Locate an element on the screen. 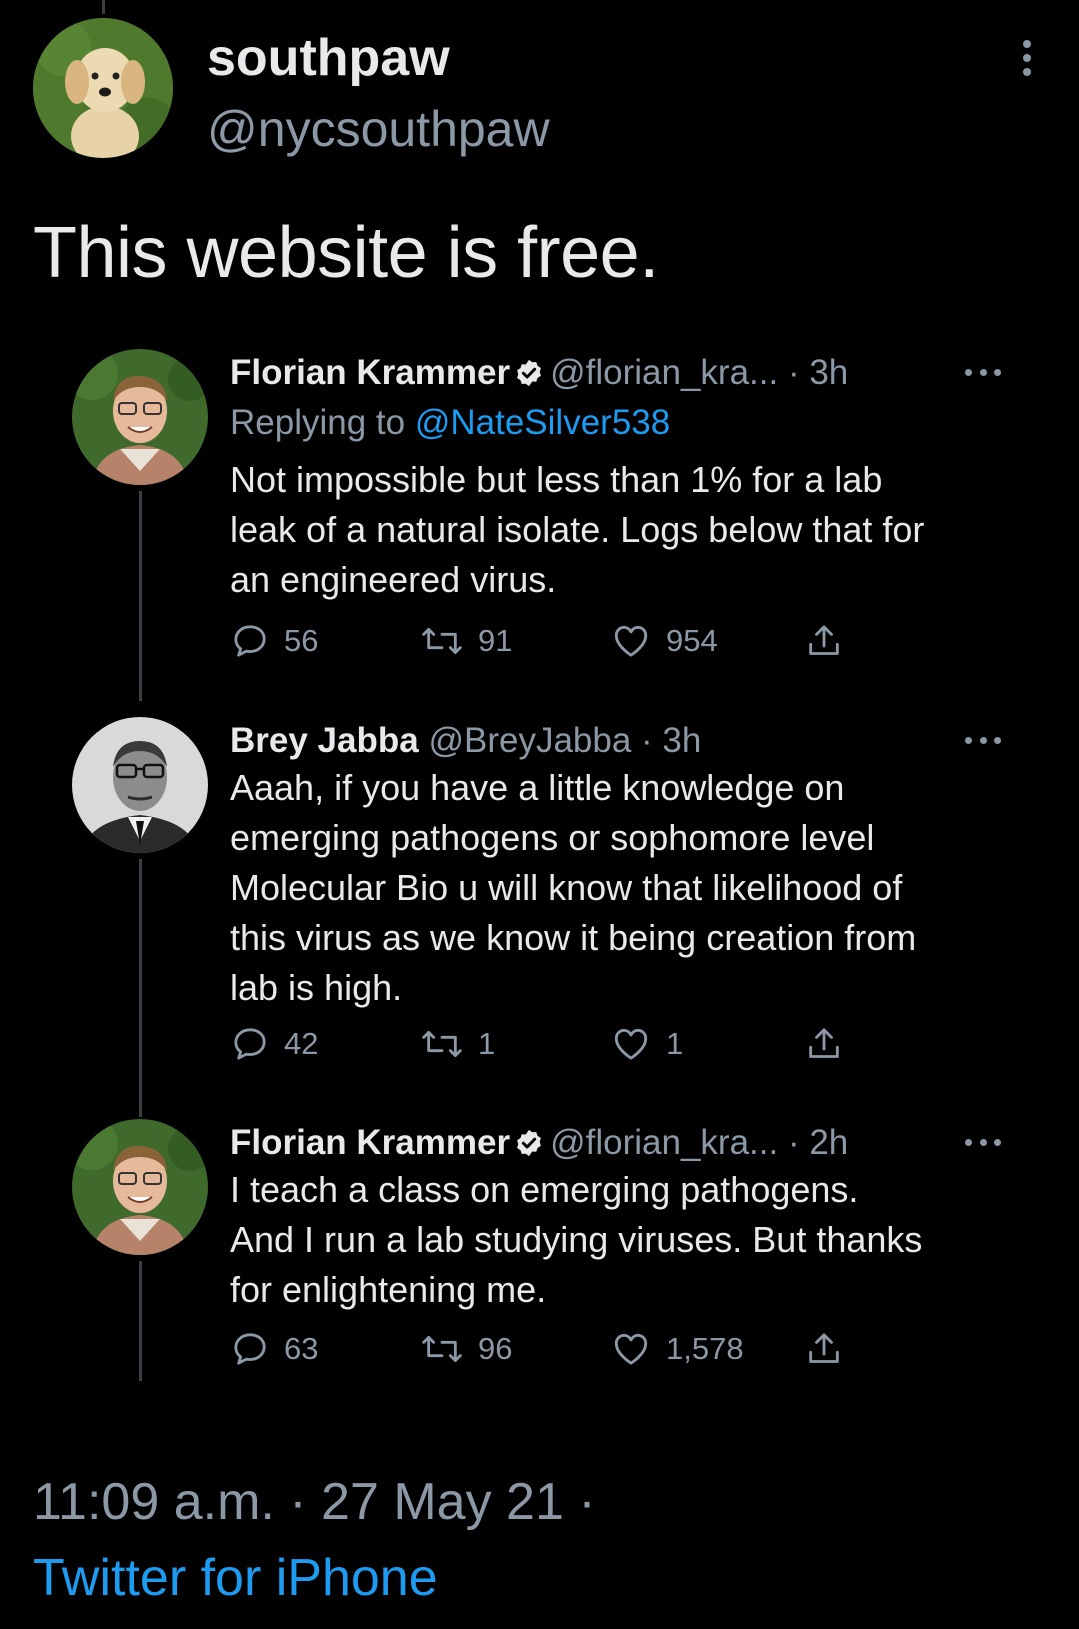 Image resolution: width=1079 pixels, height=1629 pixels. author-name: southpaw is located at coordinates (328, 58).